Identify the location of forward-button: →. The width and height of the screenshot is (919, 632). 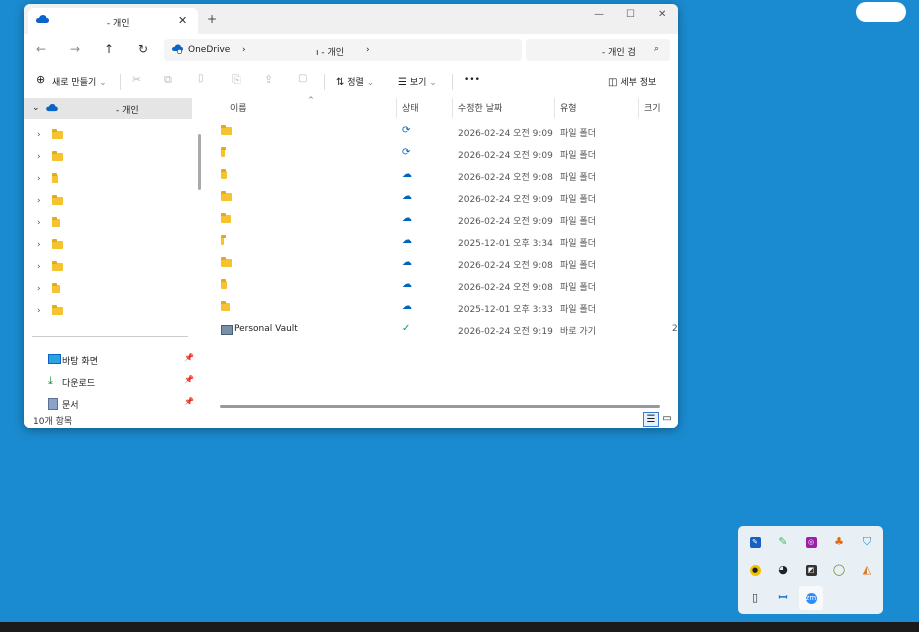
(75, 49).